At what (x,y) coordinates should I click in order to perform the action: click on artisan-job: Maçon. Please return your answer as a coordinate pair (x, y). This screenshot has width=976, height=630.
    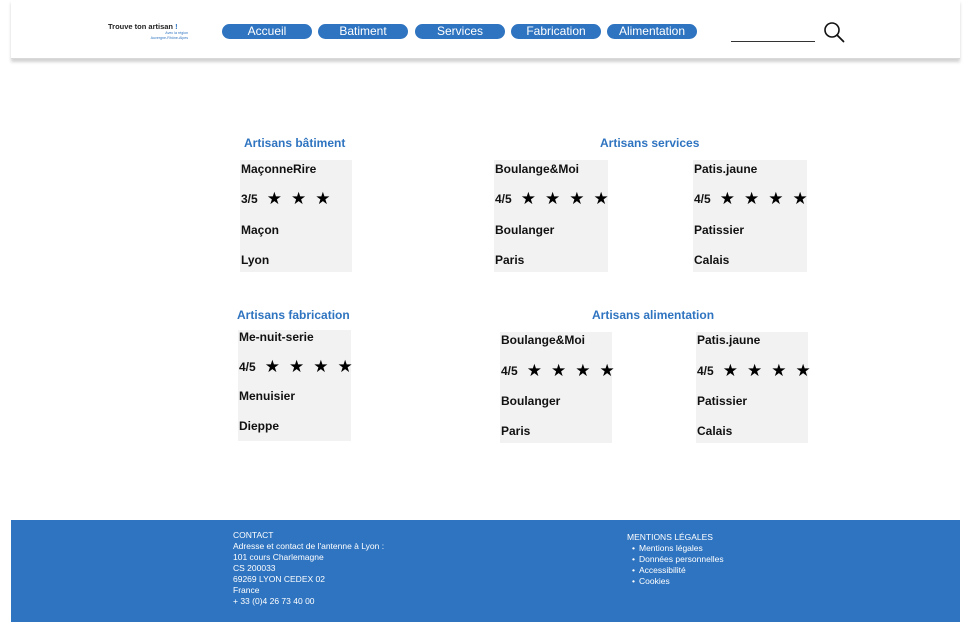
    Looking at the image, I should click on (260, 230).